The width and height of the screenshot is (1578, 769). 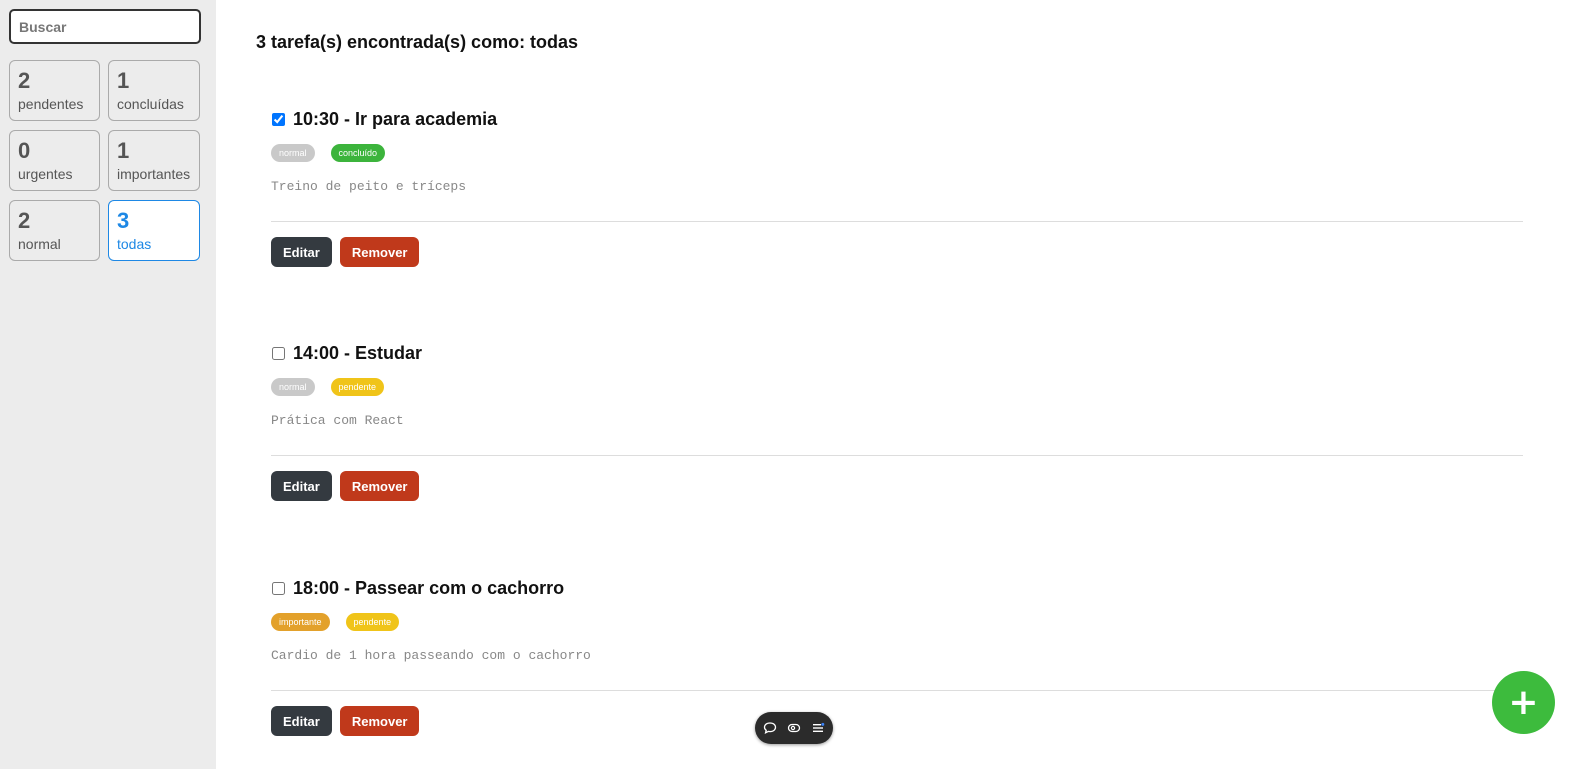 I want to click on add-task-button: +, so click(x=1523, y=702).